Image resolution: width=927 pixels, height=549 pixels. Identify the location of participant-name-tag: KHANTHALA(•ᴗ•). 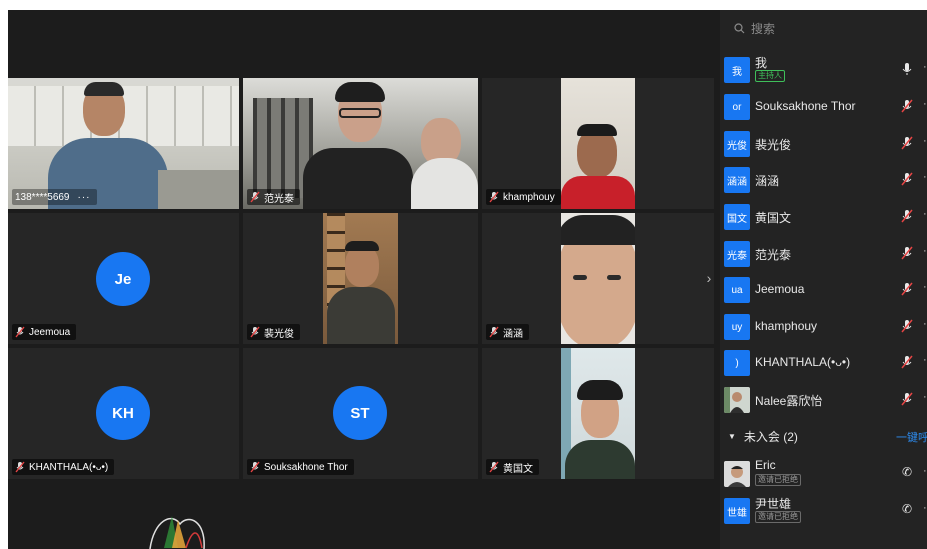
(63, 467).